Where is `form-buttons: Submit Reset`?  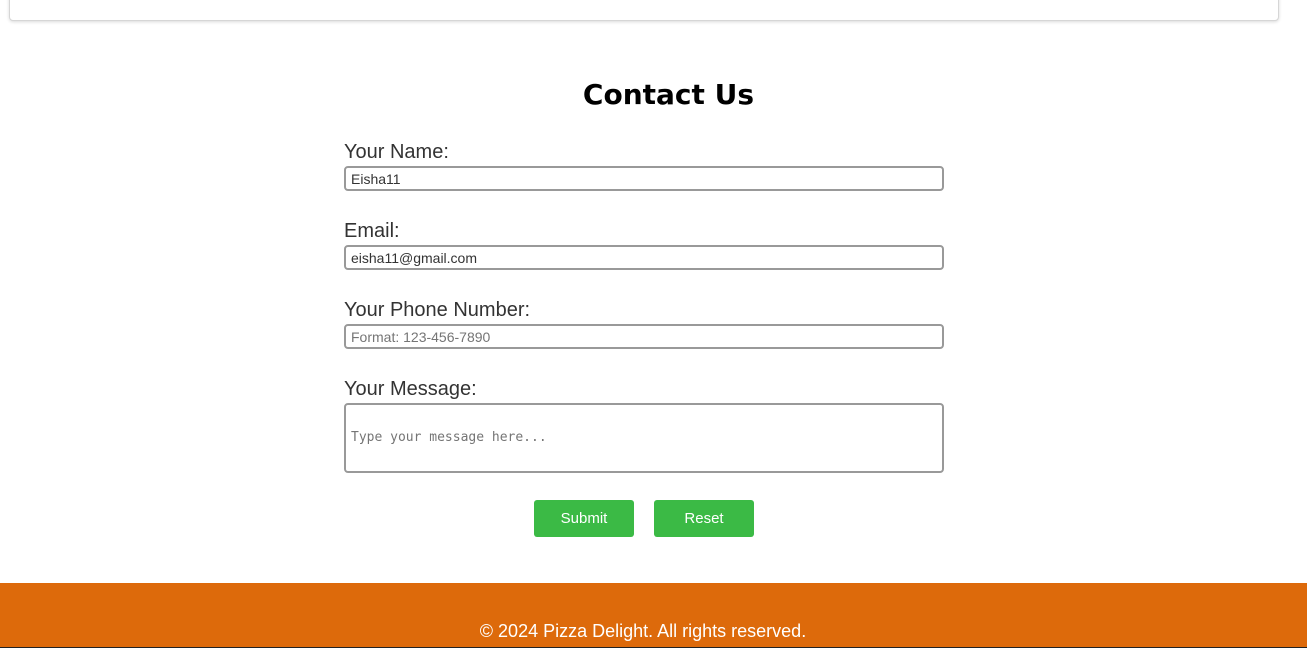 form-buttons: Submit Reset is located at coordinates (644, 518).